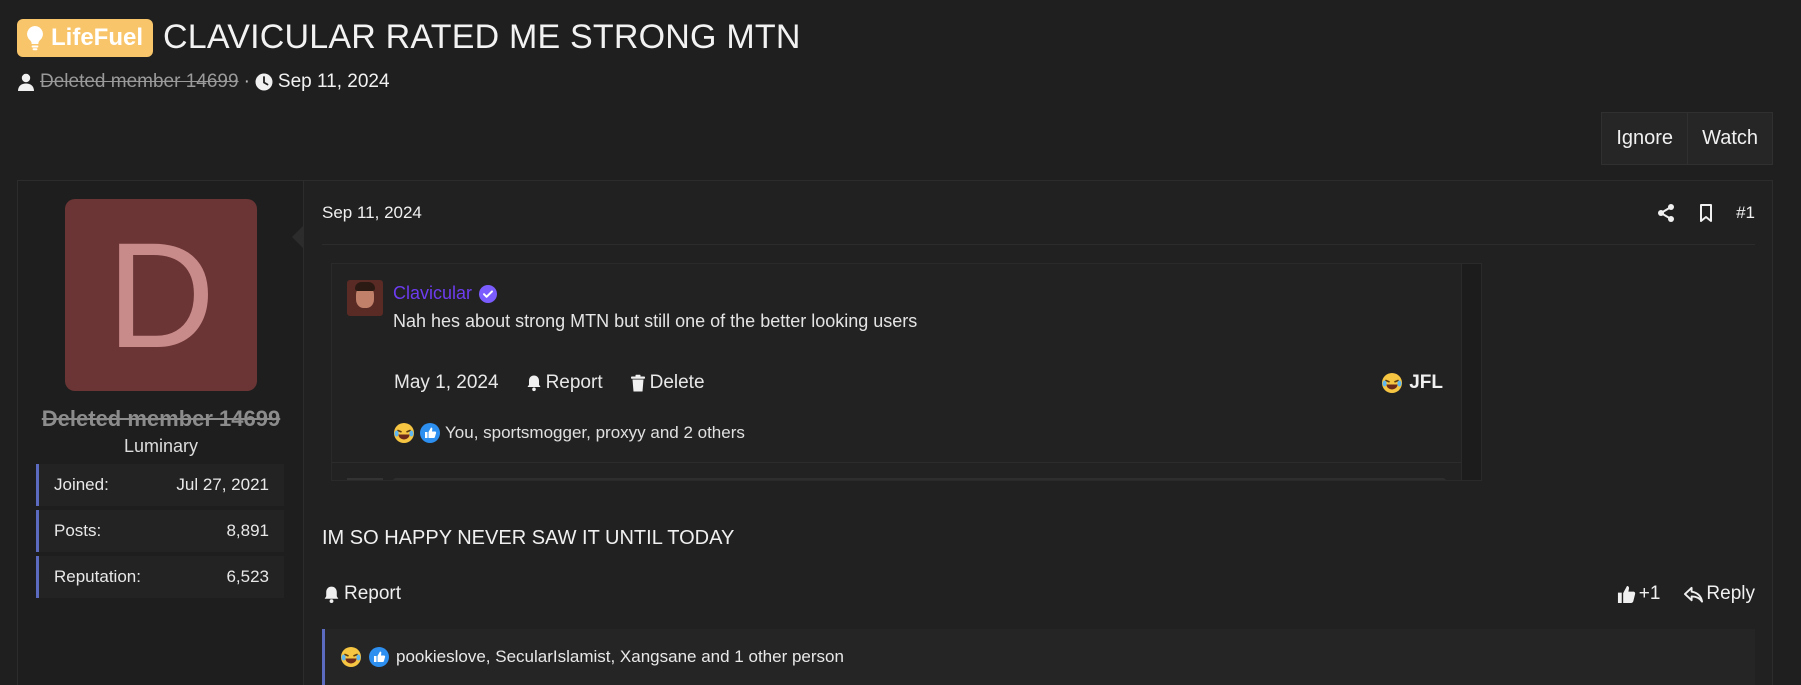 The height and width of the screenshot is (685, 1801). I want to click on ignore-button: Ignore, so click(1645, 138).